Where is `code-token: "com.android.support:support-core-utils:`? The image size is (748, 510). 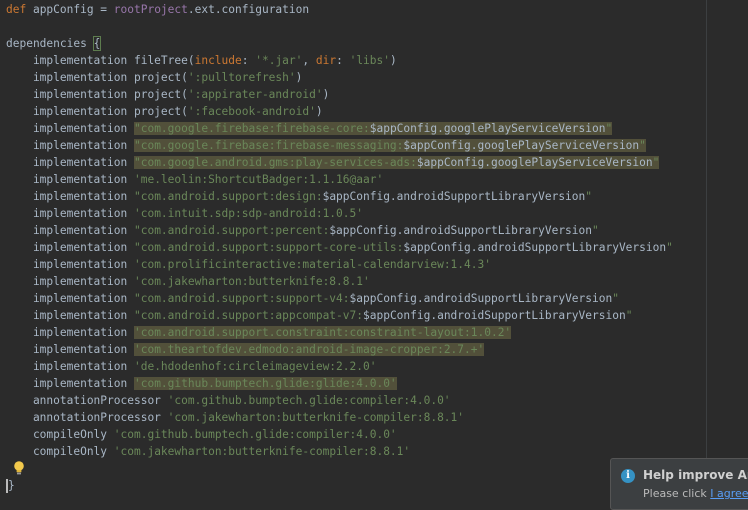
code-token: "com.android.support:support-core-utils: is located at coordinates (268, 247).